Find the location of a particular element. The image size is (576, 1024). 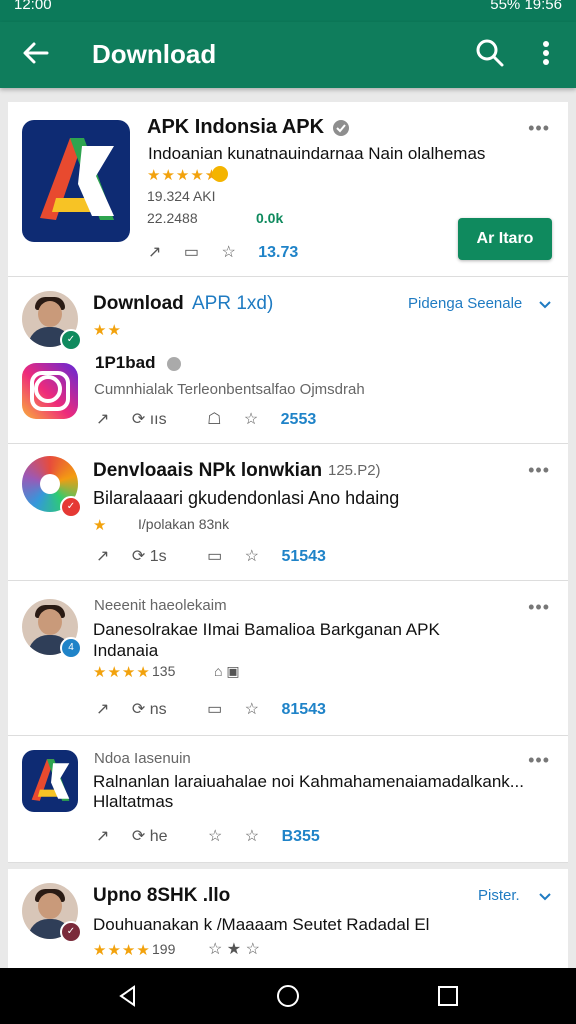

comment-icon: ☖ is located at coordinates (214, 419).